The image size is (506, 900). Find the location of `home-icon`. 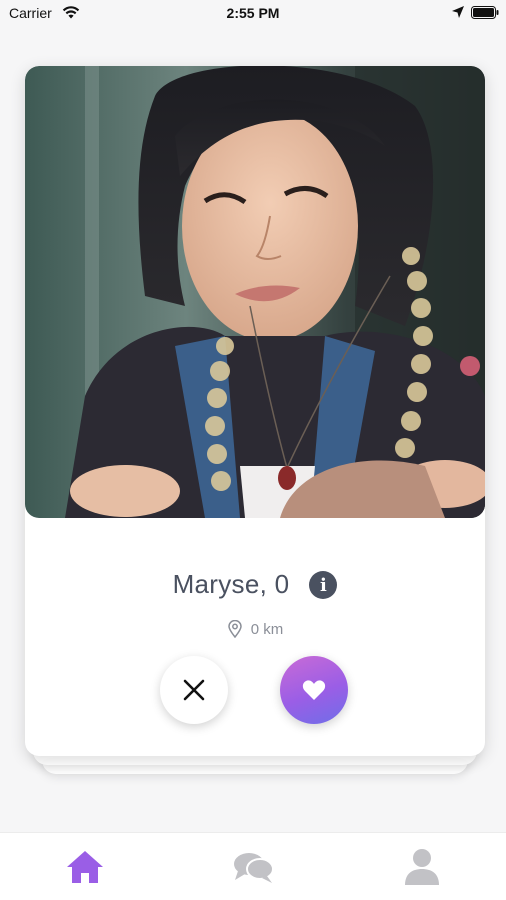

home-icon is located at coordinates (85, 867).